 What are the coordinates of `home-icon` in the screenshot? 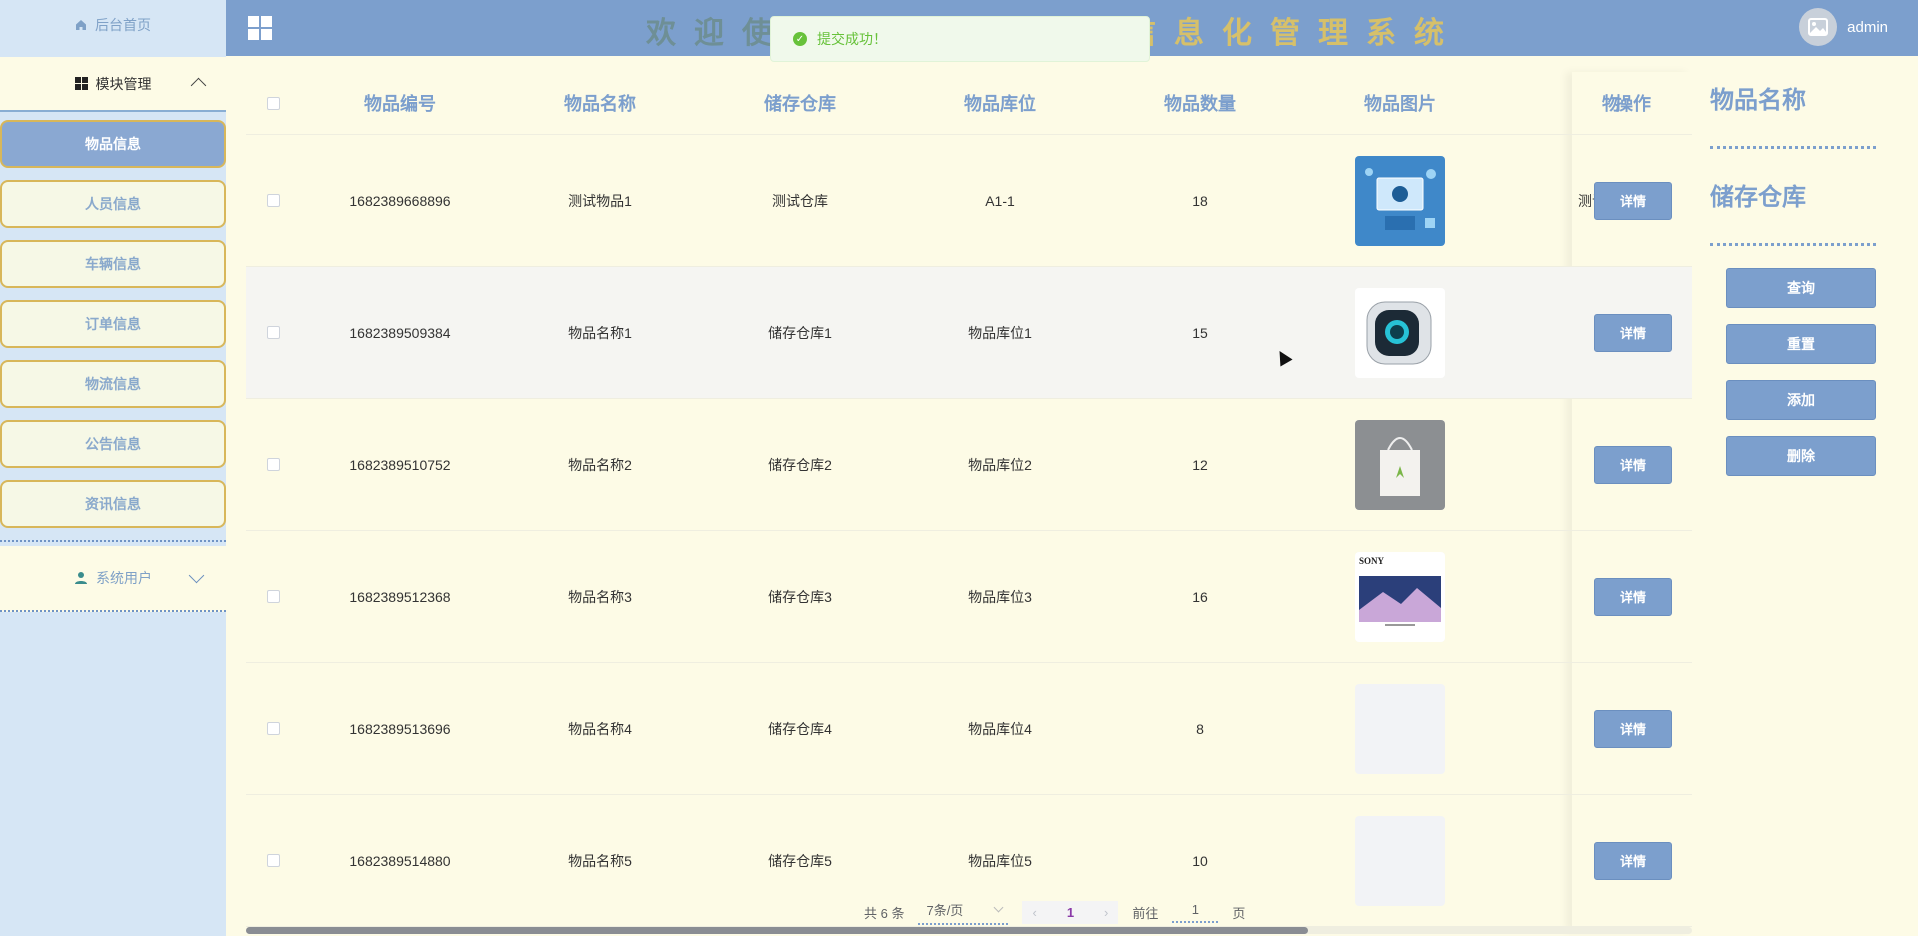 It's located at (81, 25).